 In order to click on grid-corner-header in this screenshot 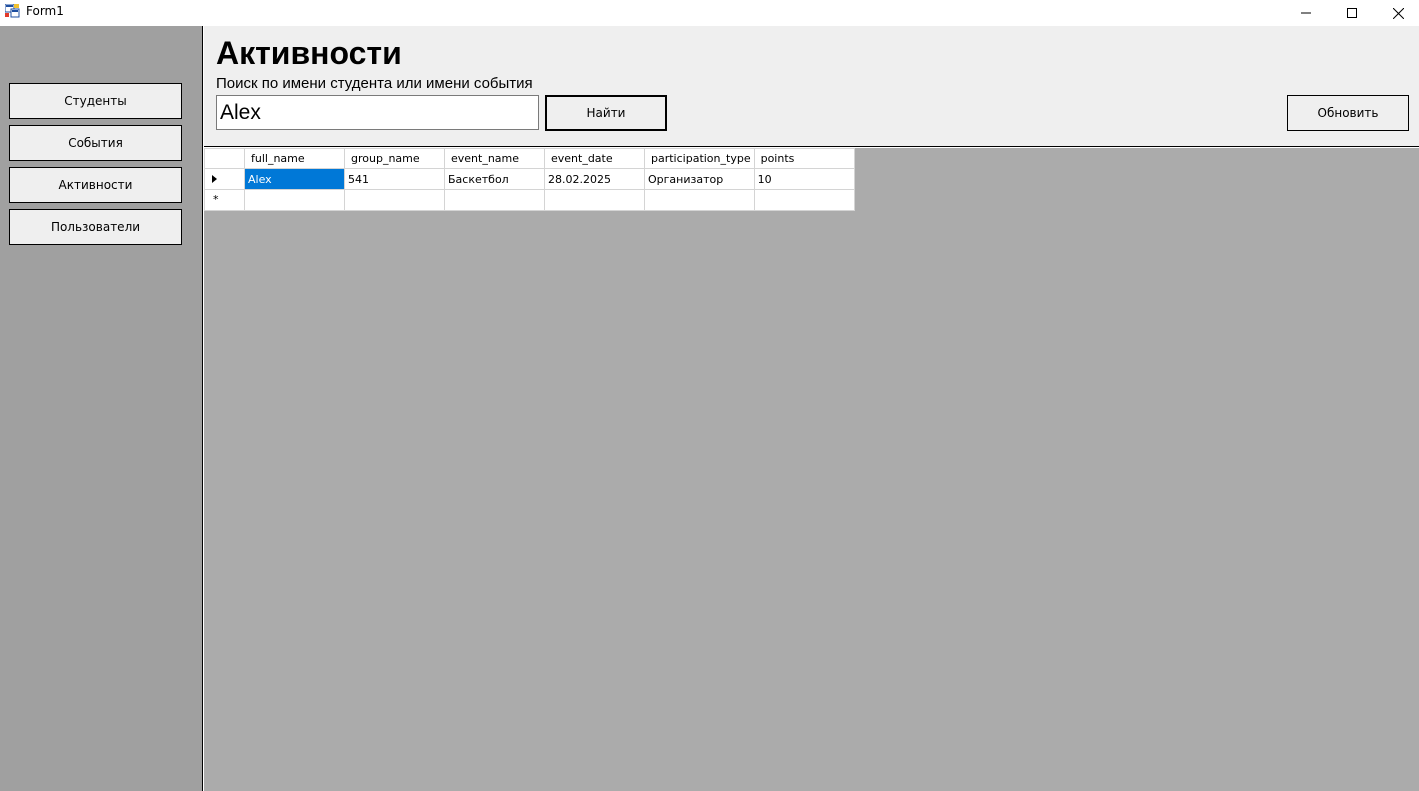, I will do `click(224, 158)`.